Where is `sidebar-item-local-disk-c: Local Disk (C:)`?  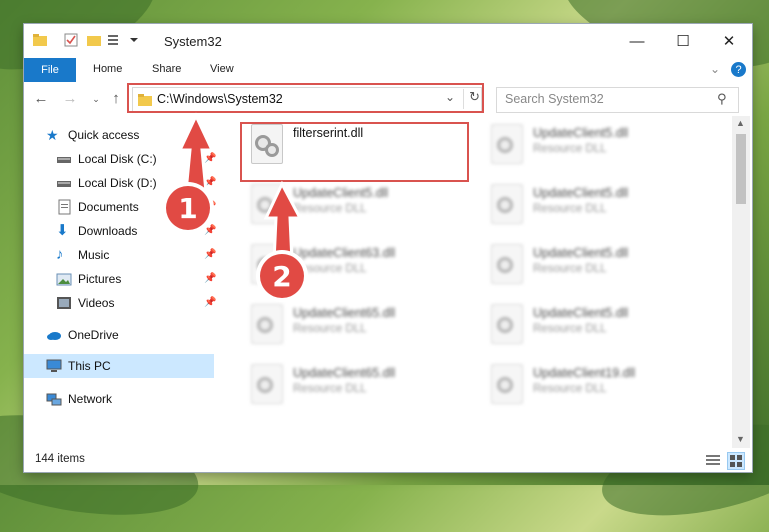 sidebar-item-local-disk-c: Local Disk (C:) is located at coordinates (106, 159).